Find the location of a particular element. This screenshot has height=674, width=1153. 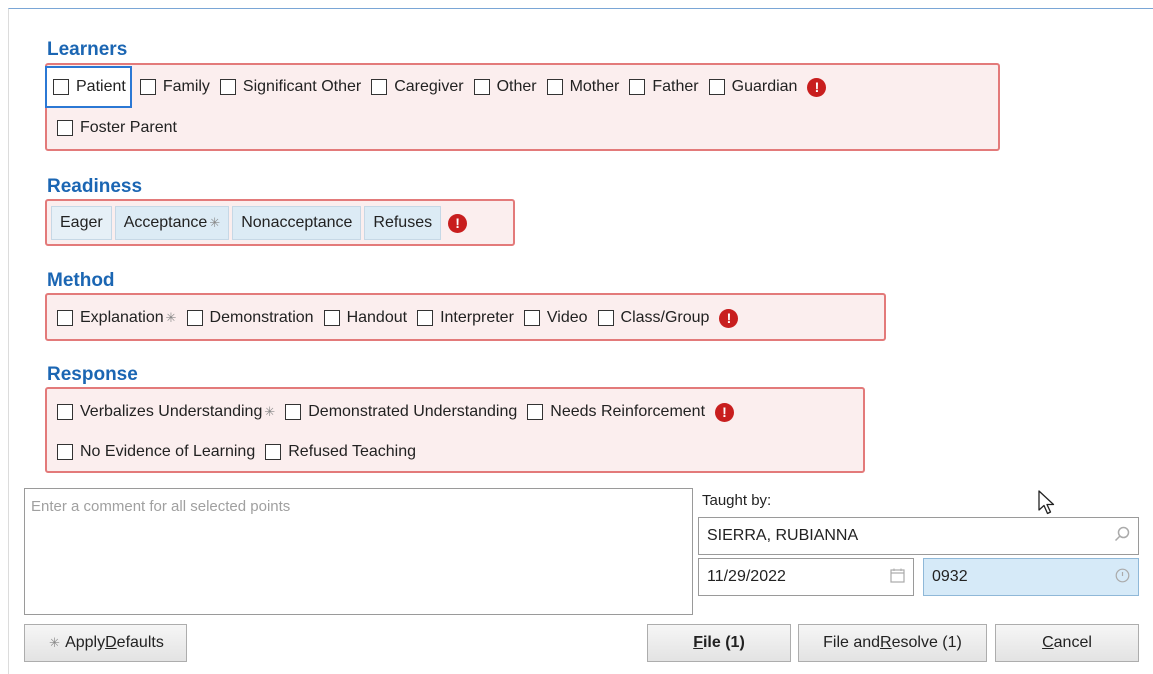

response-needs-reinforcement-checkbox: Needs Reinforcement is located at coordinates (616, 412).